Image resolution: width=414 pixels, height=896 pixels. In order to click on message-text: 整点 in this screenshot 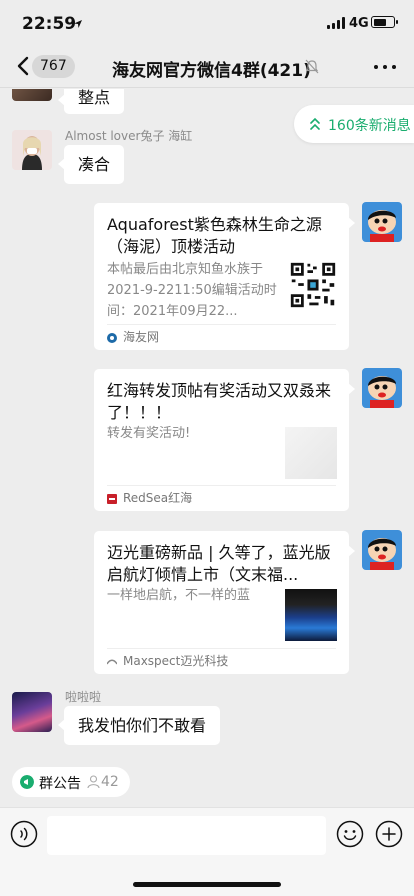, I will do `click(94, 98)`.